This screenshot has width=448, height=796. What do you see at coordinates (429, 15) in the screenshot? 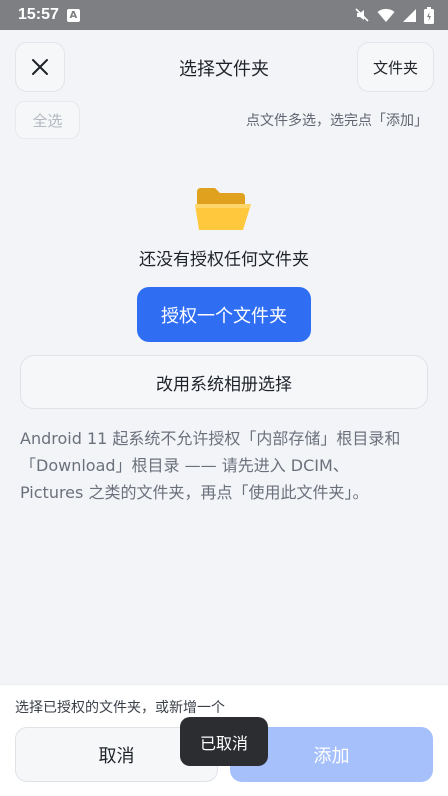
I see `battery-icon` at bounding box center [429, 15].